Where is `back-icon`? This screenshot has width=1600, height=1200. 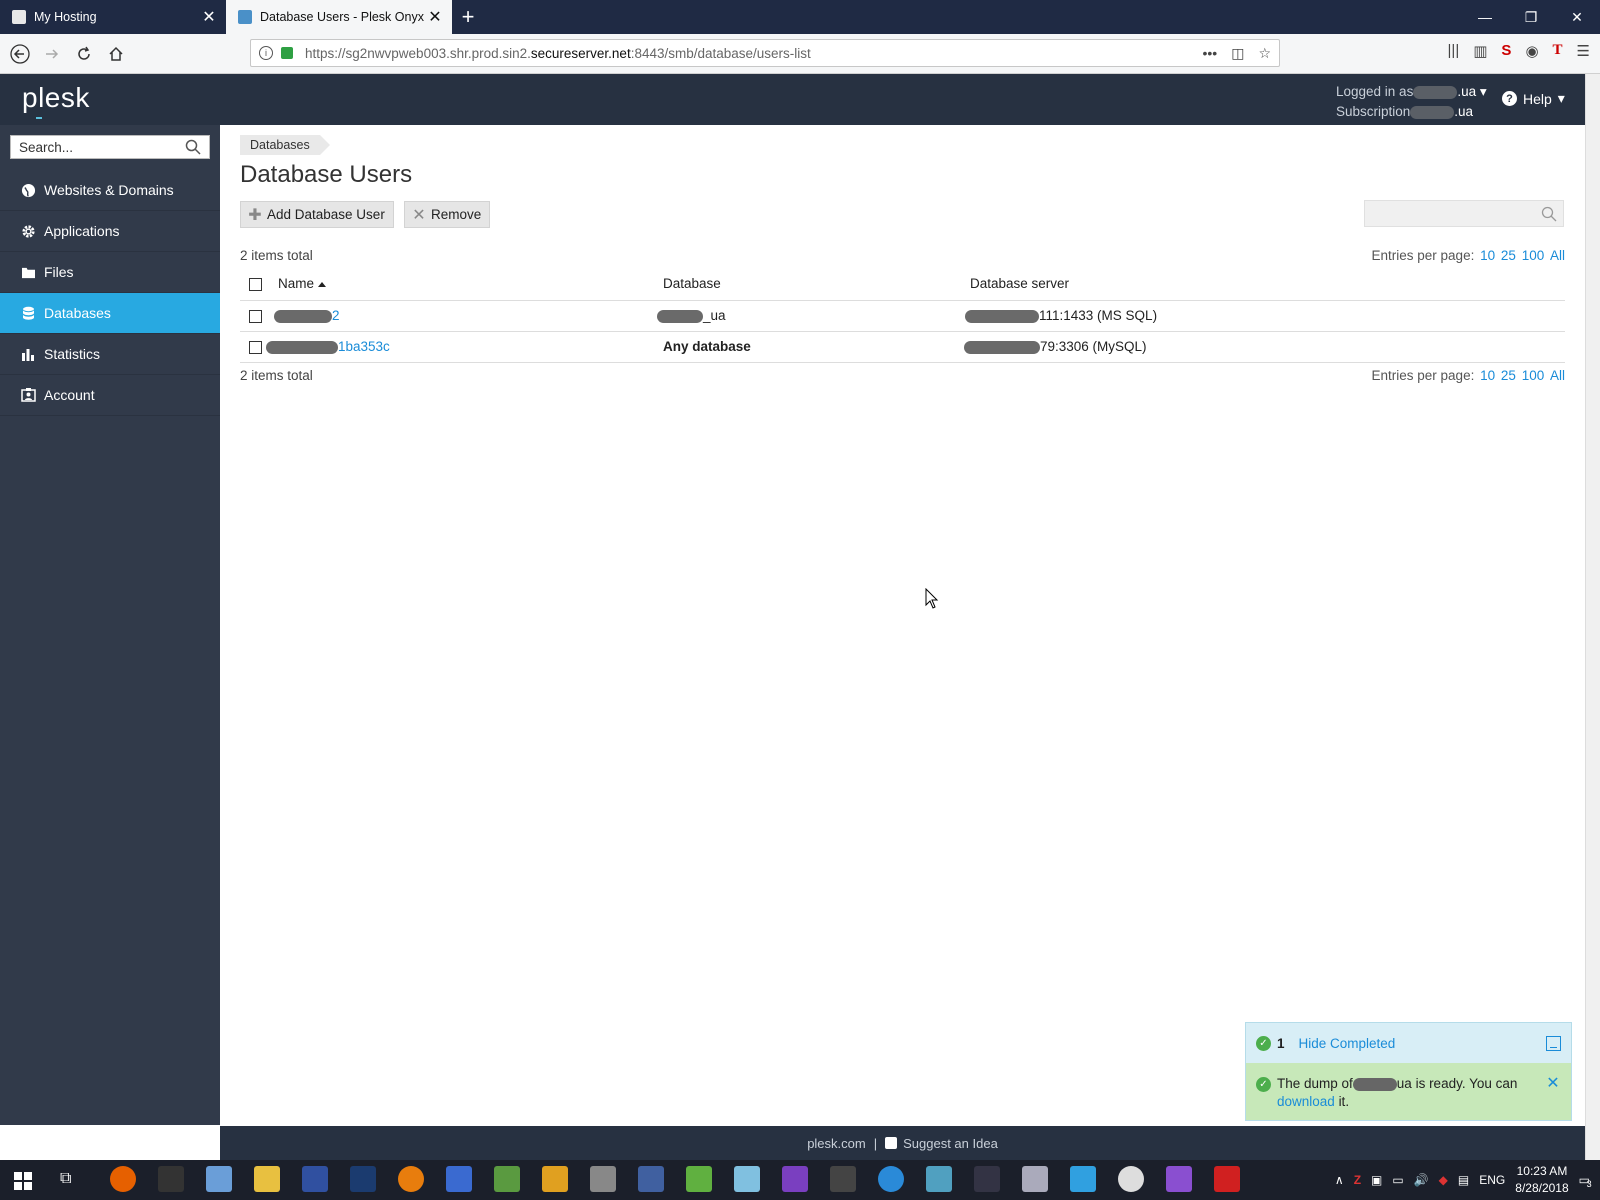 back-icon is located at coordinates (20, 54).